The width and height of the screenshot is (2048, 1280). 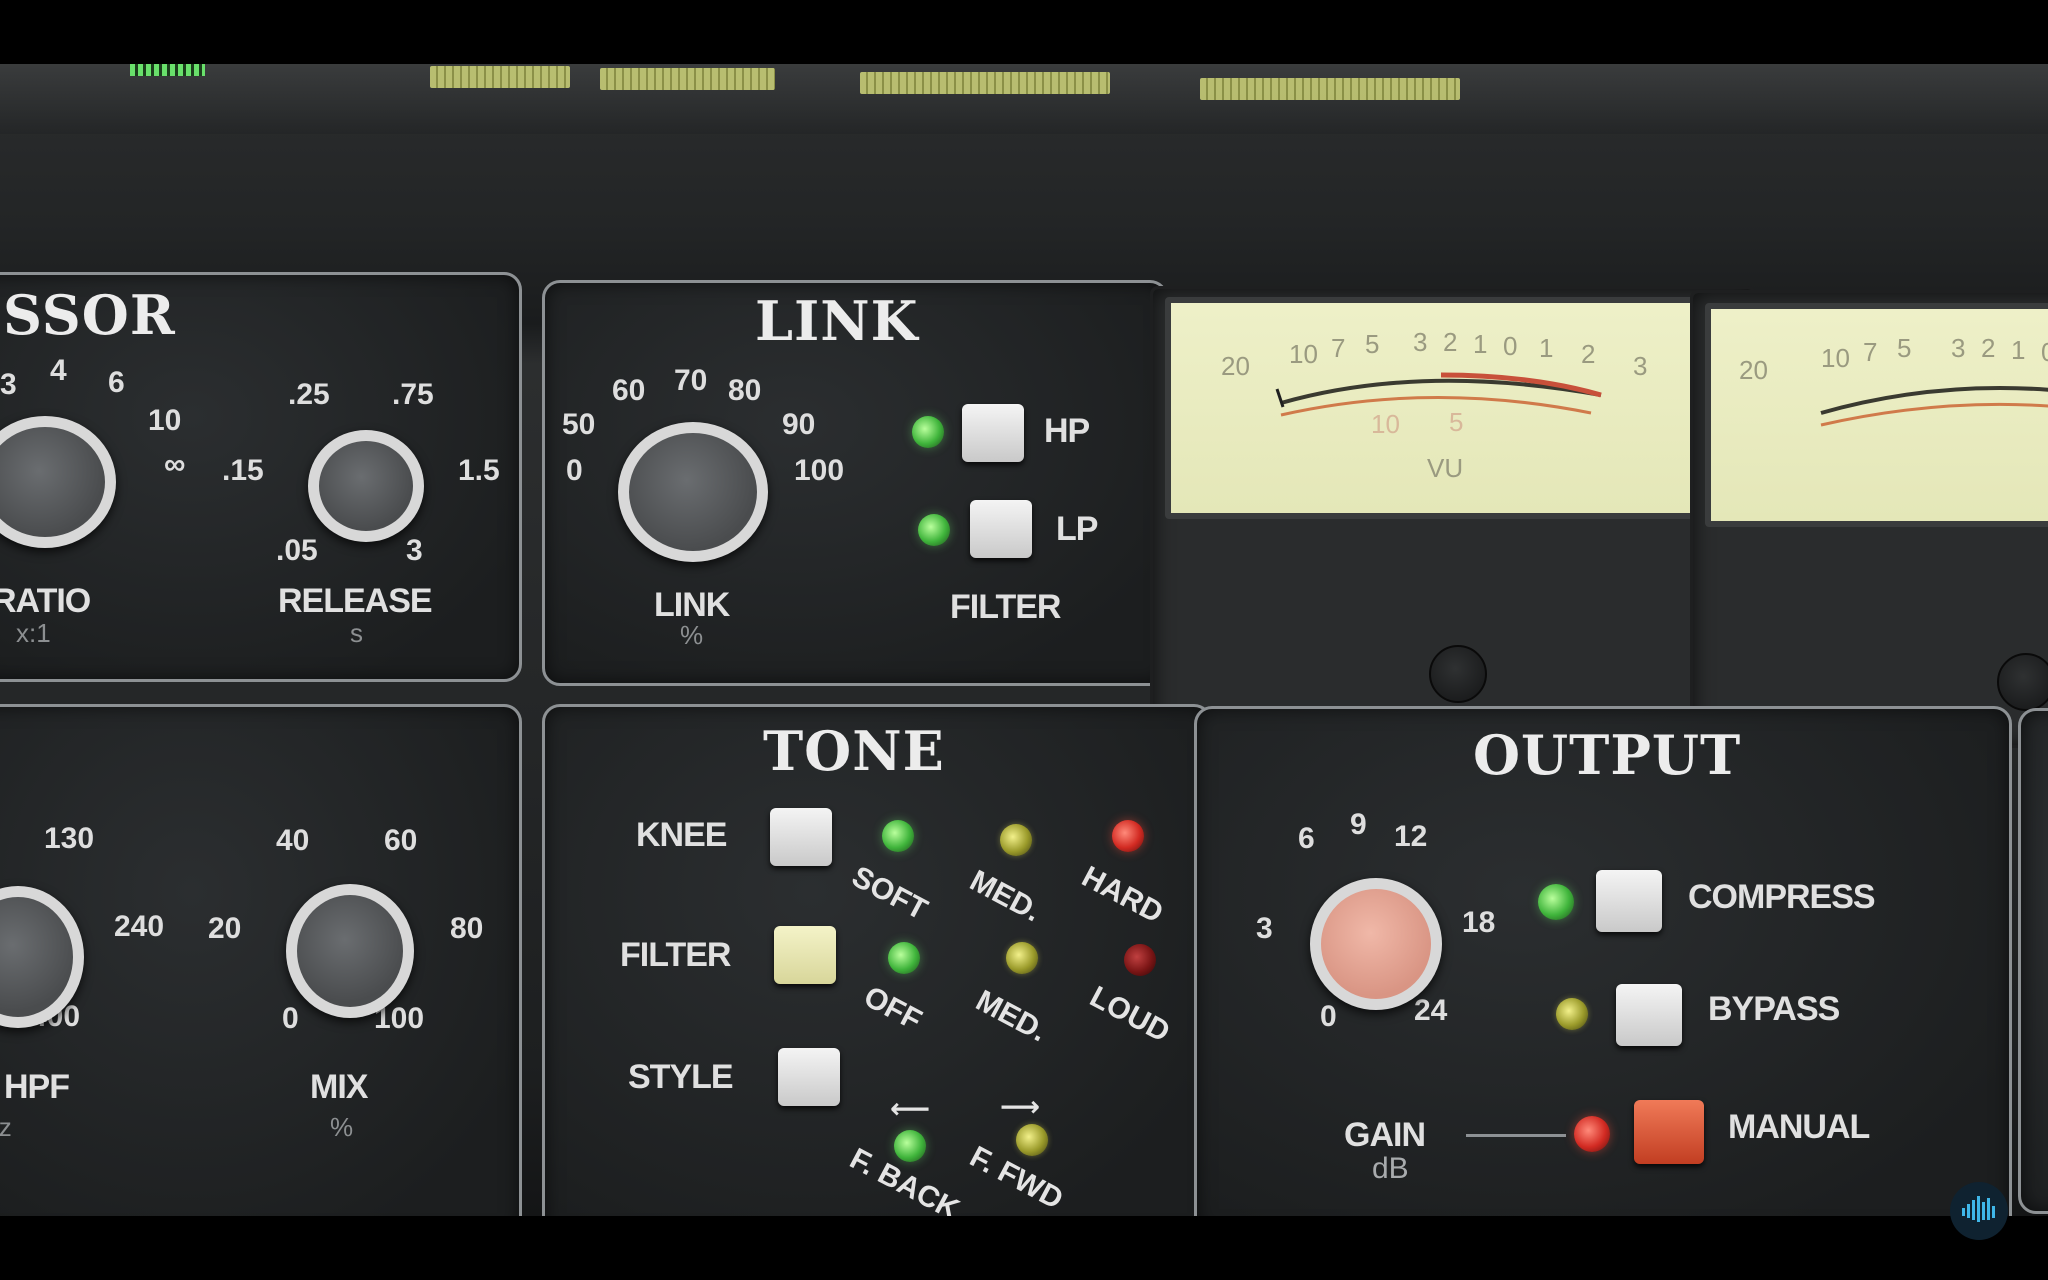 I want to click on vu-meter: 20 10 7 5 3 2 1 0 1 2 3 10 5 VU, so click(x=1453, y=517).